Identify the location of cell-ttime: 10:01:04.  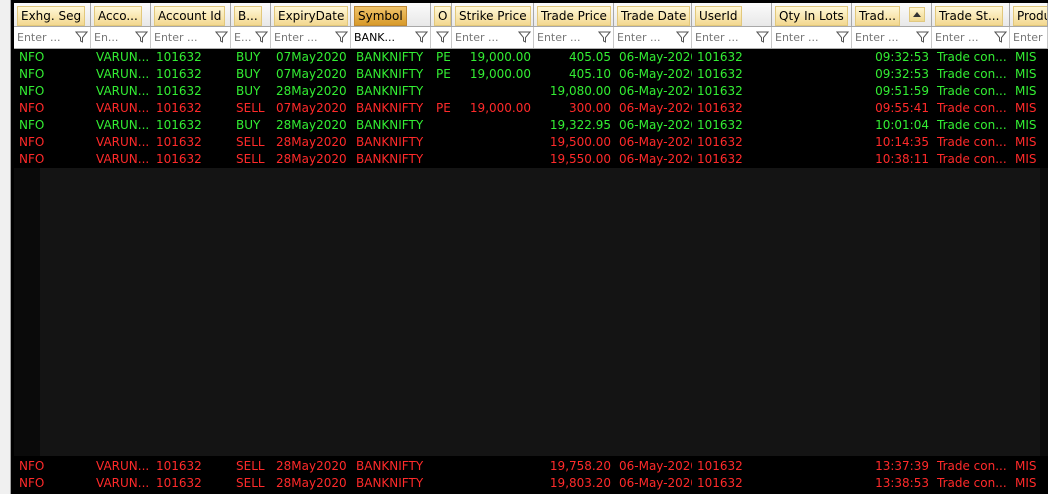
(902, 125).